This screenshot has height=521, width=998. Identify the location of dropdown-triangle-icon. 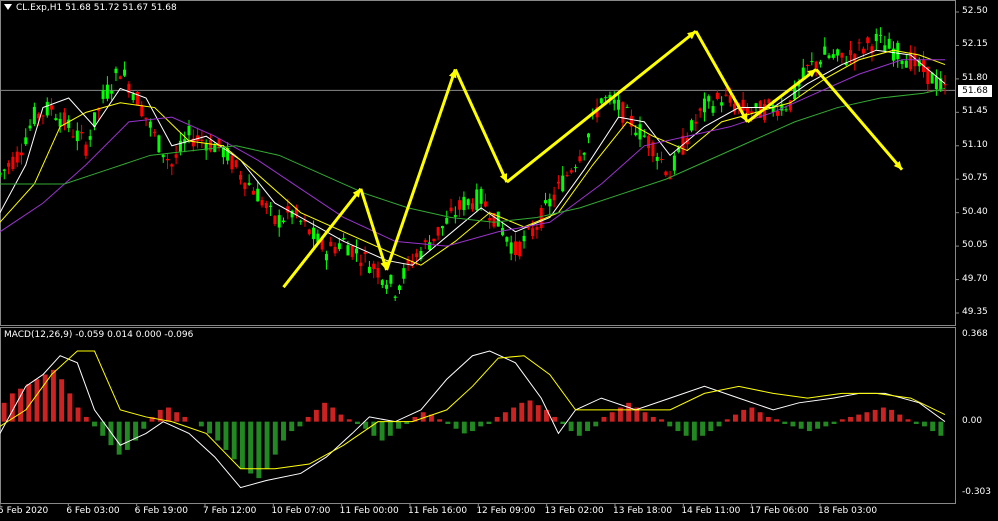
(8, 7).